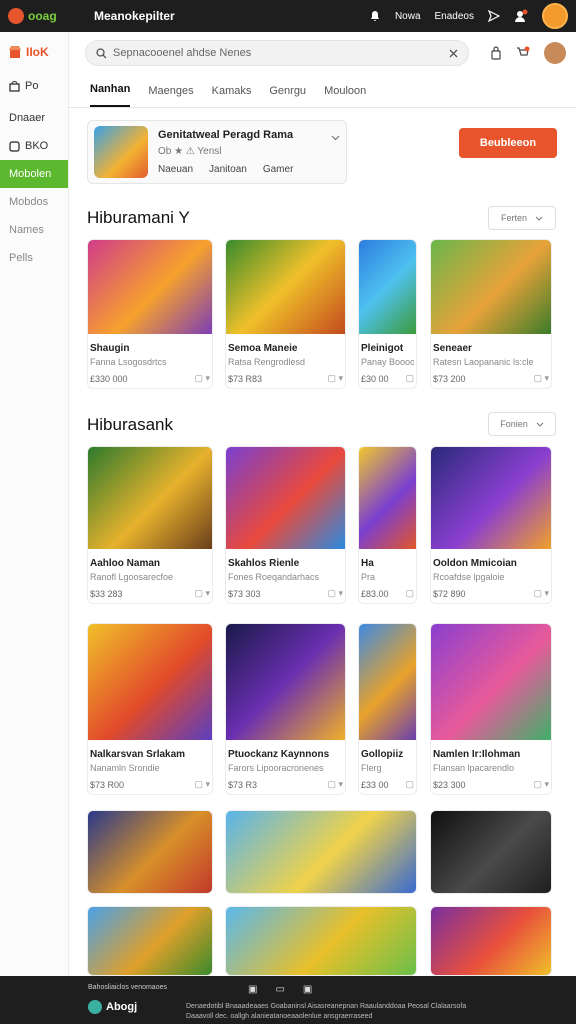 The width and height of the screenshot is (576, 1024). What do you see at coordinates (134, 16) in the screenshot?
I see `app-title: Meanokepilter` at bounding box center [134, 16].